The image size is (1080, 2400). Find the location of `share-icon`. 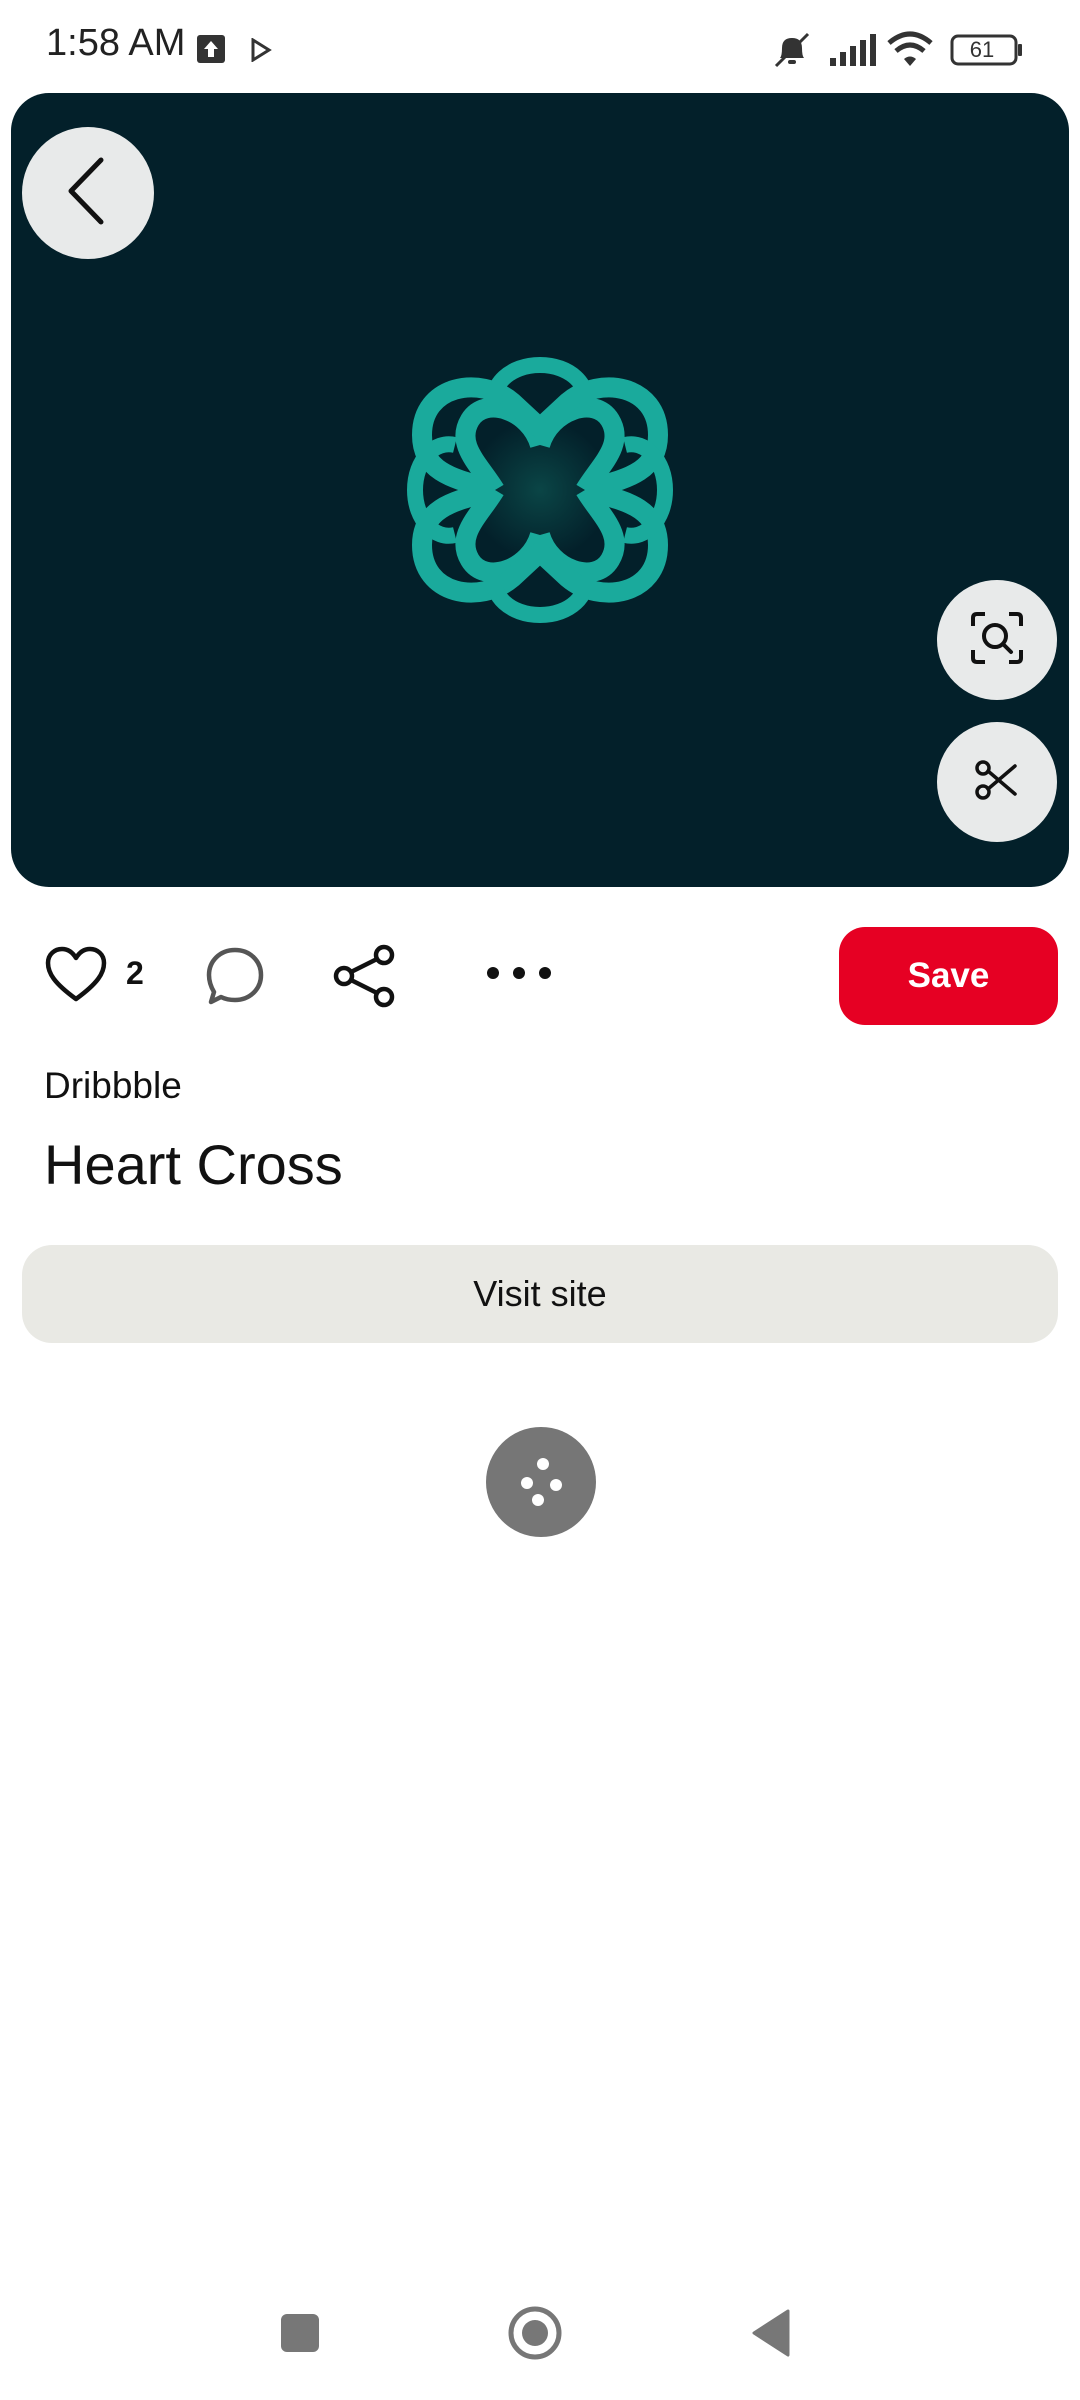

share-icon is located at coordinates (364, 978).